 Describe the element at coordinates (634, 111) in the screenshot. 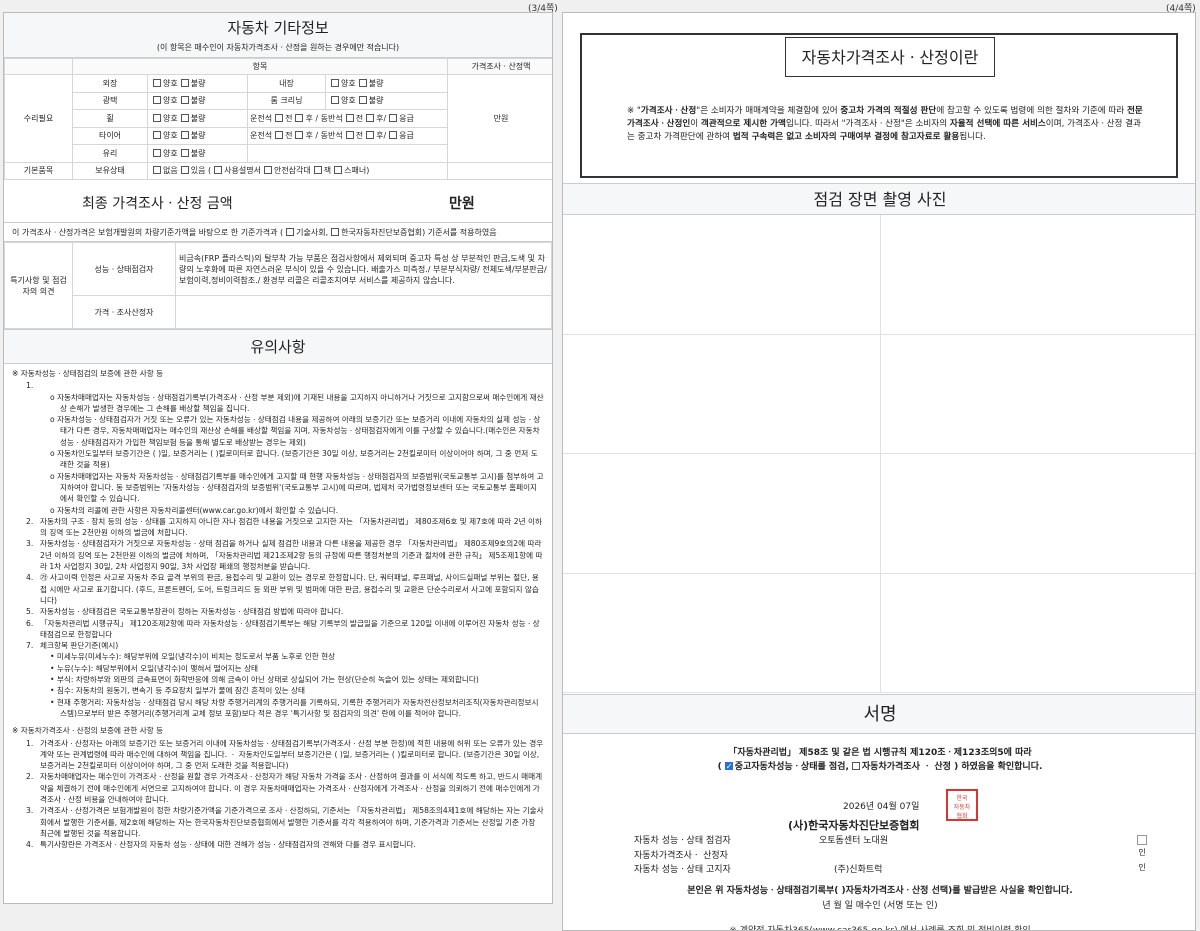

I see `text-part: ※ "` at that location.